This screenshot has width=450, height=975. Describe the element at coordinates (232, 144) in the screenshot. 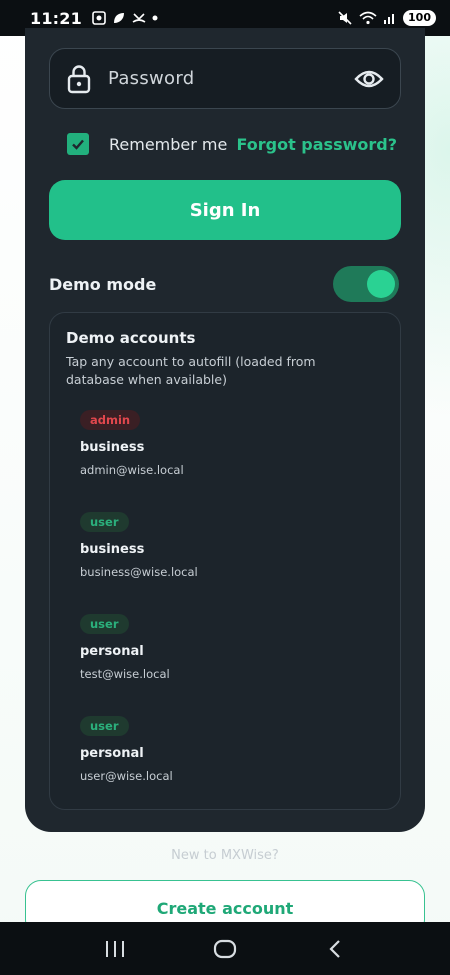

I see `remember-row: Remember me Forgot password?` at that location.